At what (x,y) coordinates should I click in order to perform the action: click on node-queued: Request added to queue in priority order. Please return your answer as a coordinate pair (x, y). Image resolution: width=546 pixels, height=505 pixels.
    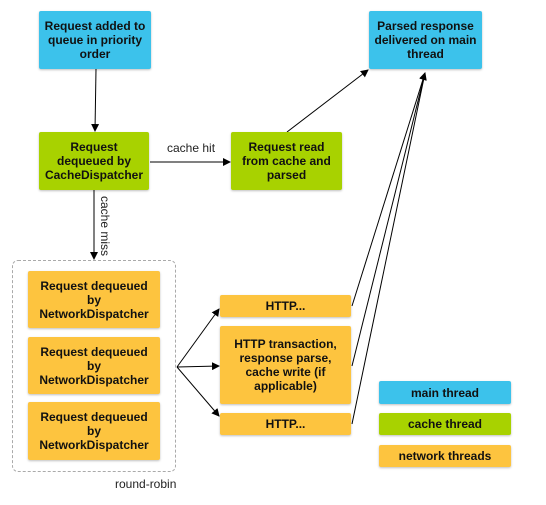
    Looking at the image, I should click on (95, 40).